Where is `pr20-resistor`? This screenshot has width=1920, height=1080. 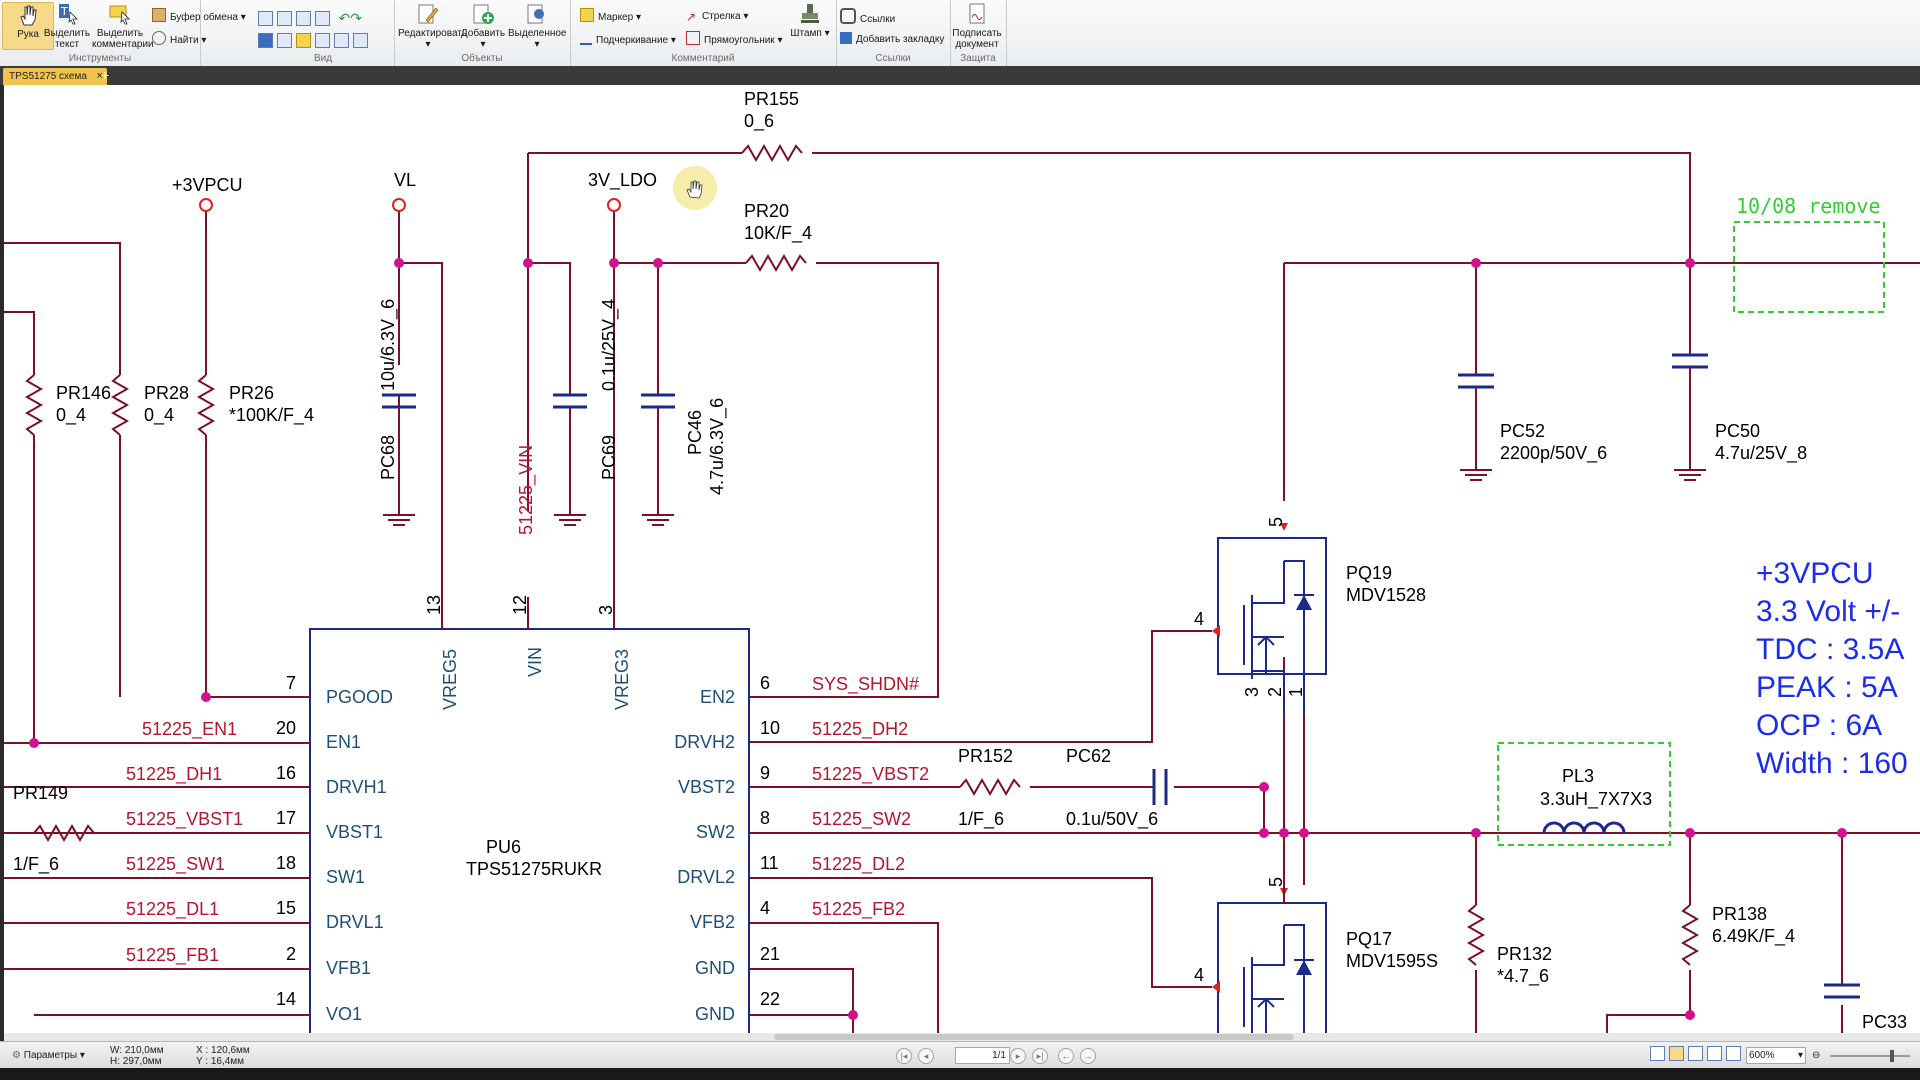 pr20-resistor is located at coordinates (776, 263).